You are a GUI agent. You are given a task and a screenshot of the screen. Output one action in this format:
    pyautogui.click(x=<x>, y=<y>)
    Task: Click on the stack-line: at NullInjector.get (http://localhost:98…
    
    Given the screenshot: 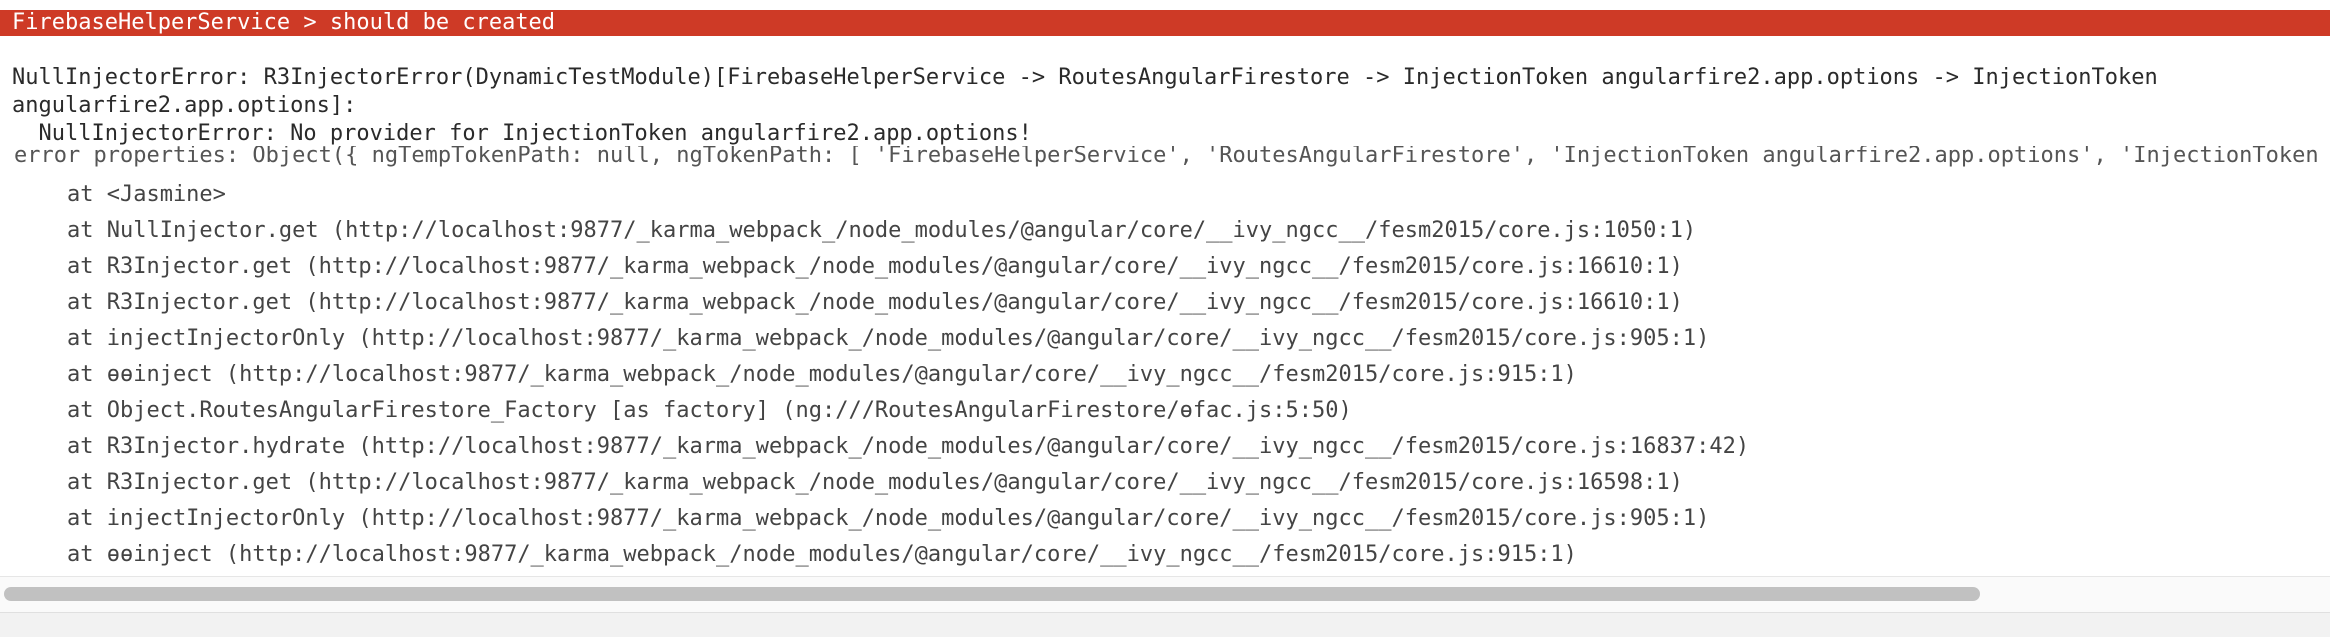 What is the action you would take?
    pyautogui.click(x=855, y=230)
    